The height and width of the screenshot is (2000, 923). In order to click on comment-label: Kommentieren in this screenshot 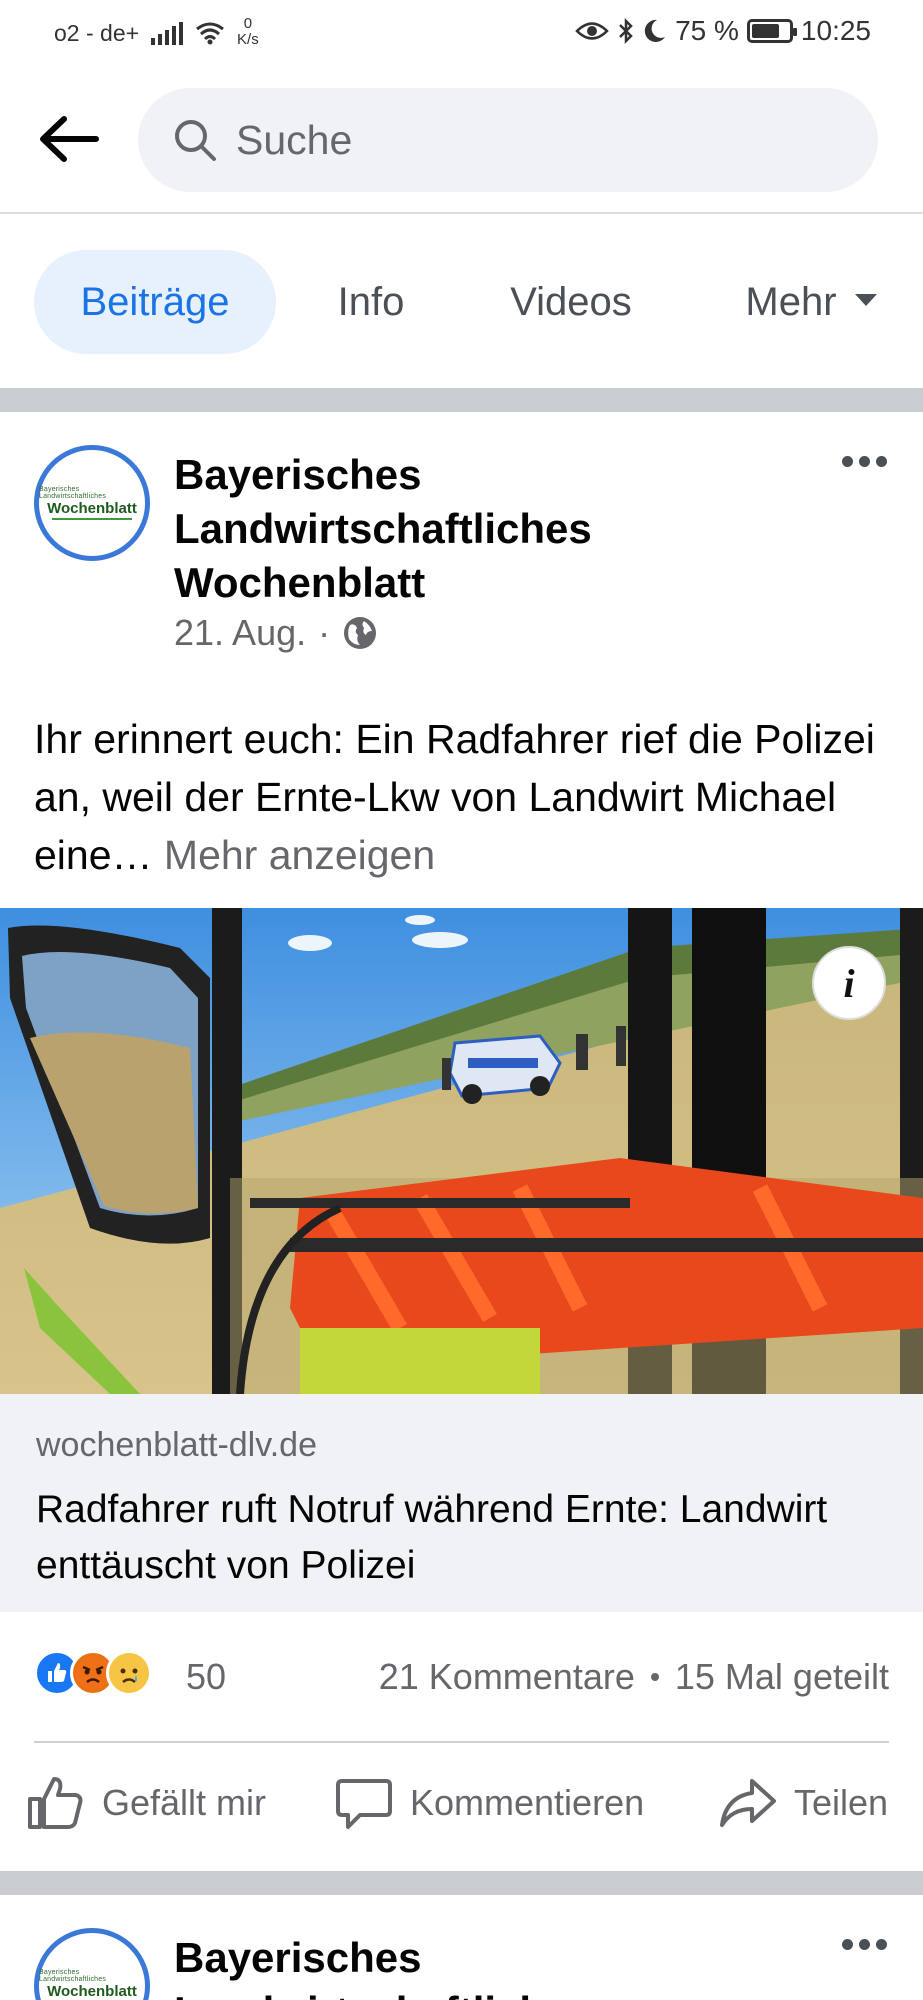, I will do `click(527, 1802)`.